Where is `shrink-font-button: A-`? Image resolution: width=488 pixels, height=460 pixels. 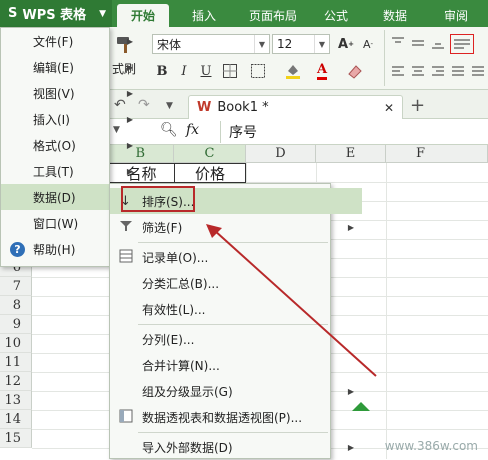 shrink-font-button: A- is located at coordinates (368, 44).